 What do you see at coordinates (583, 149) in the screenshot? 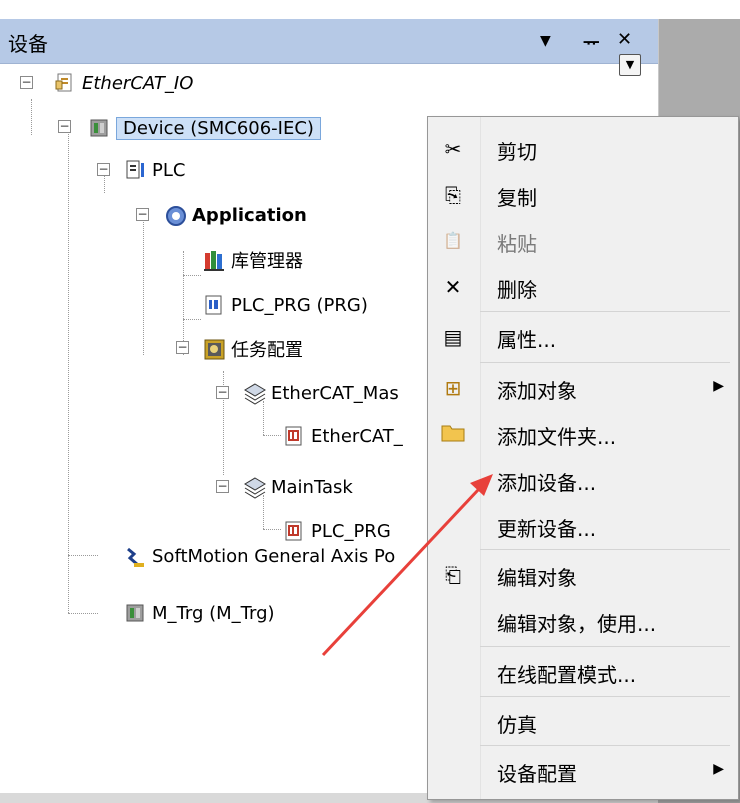
I see `menu-item-cut: ✂ 剪切` at bounding box center [583, 149].